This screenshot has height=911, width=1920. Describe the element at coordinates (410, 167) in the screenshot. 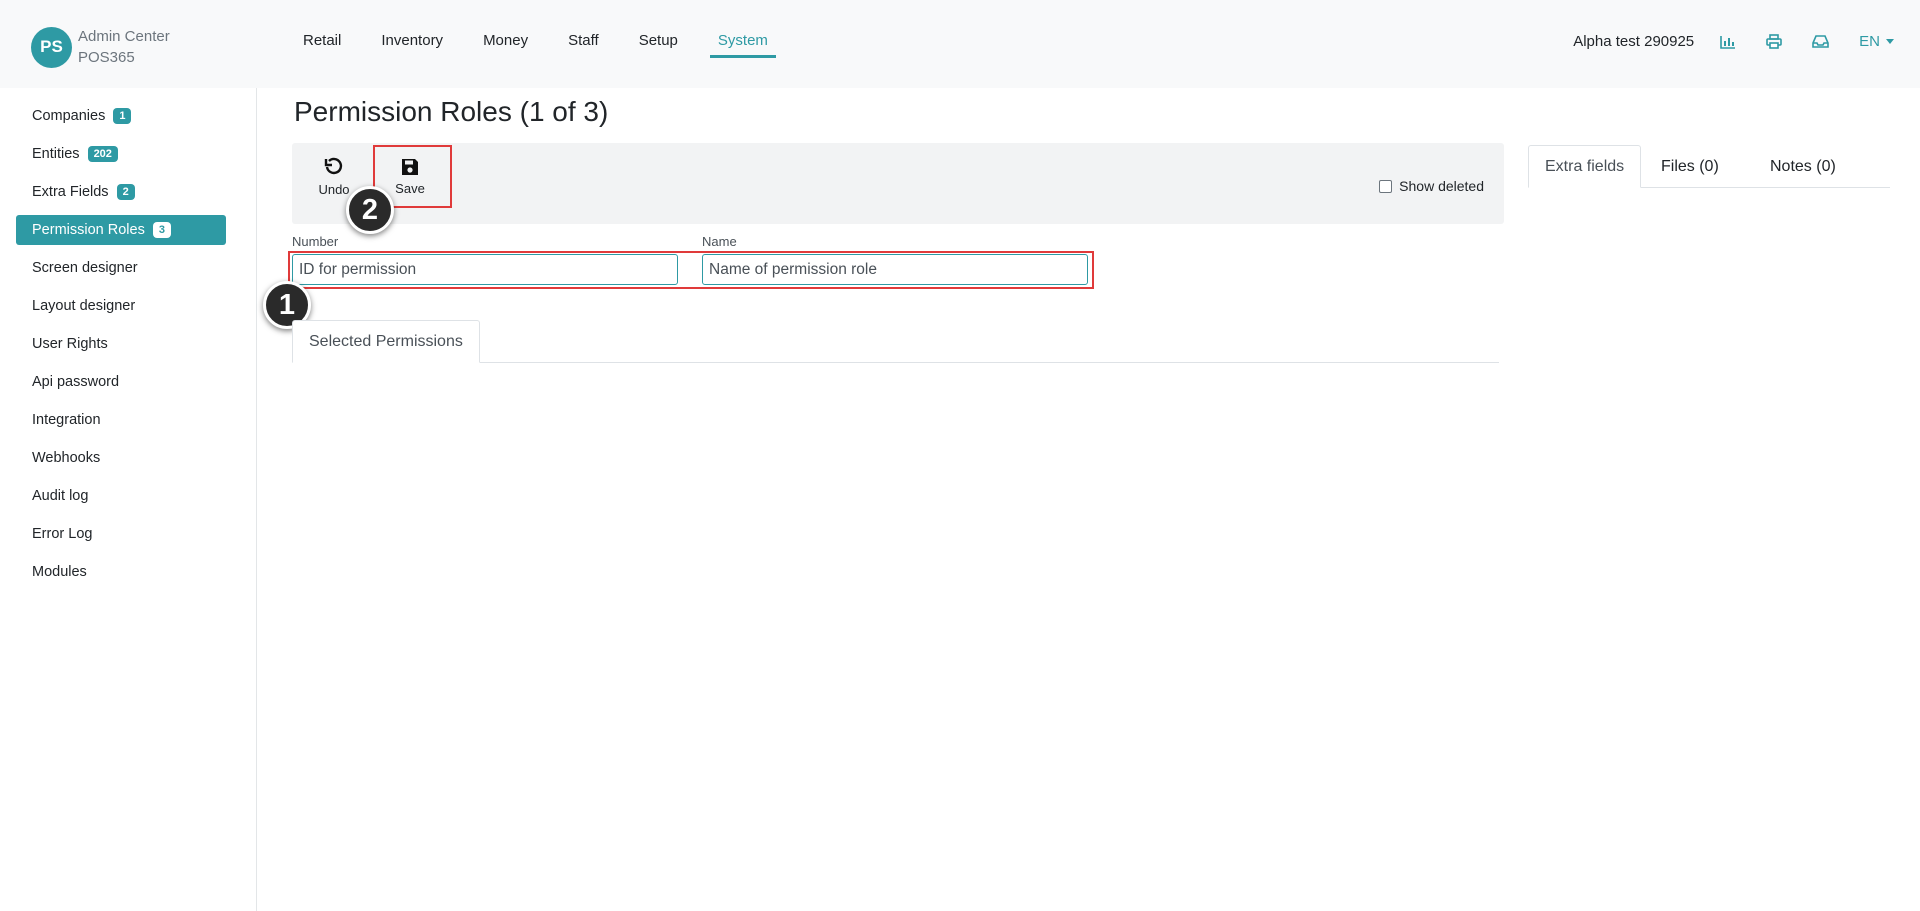

I see `save-icon` at that location.